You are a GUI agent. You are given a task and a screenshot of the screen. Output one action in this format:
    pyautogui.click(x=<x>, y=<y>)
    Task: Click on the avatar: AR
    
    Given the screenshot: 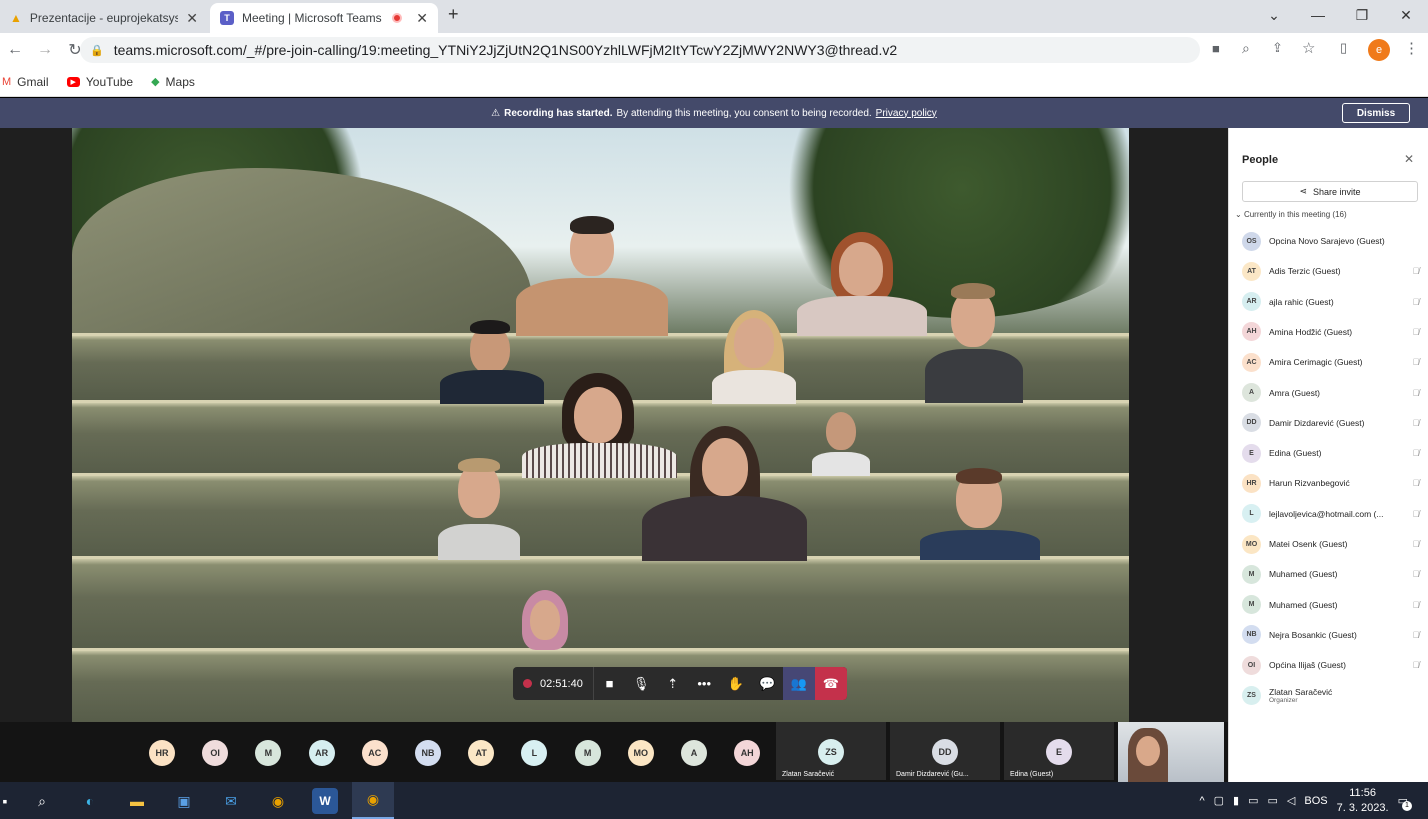 What is the action you would take?
    pyautogui.click(x=1251, y=302)
    